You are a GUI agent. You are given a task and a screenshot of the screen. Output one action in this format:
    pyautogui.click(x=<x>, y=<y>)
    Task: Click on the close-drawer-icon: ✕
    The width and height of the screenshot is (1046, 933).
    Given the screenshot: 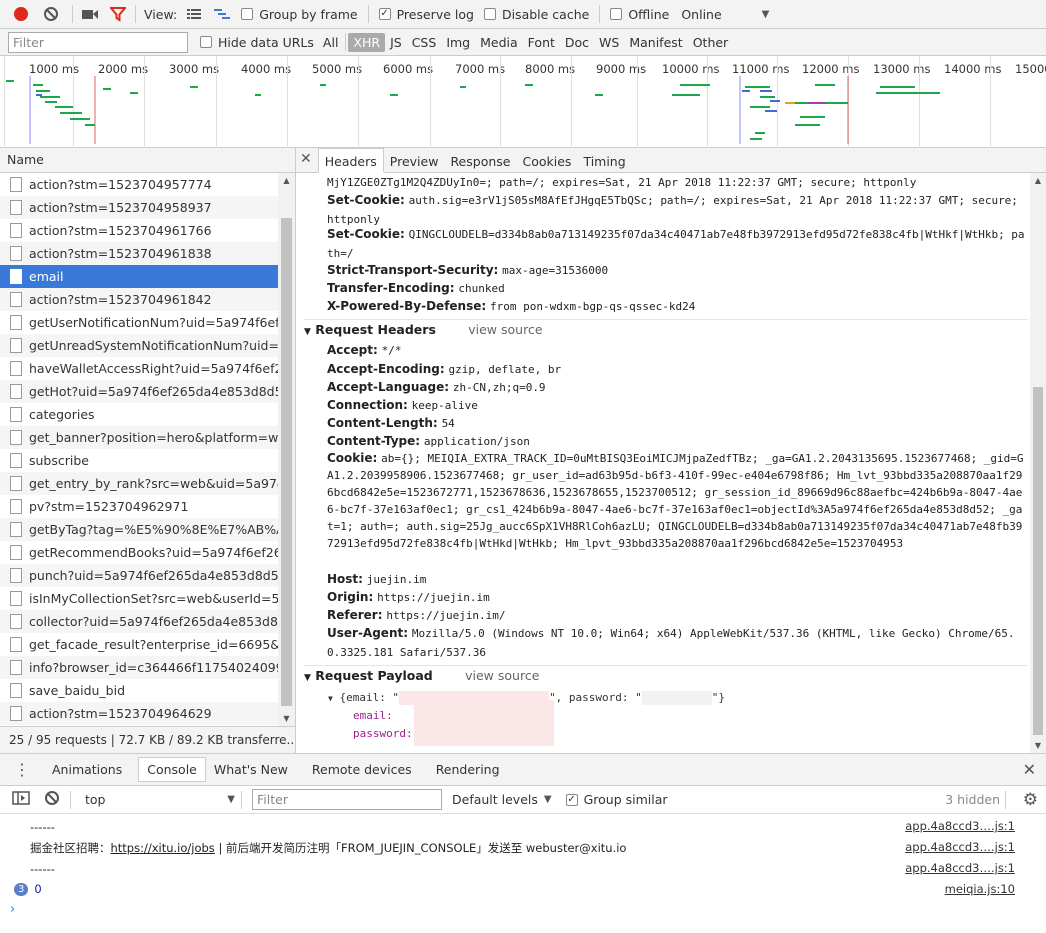 What is the action you would take?
    pyautogui.click(x=1029, y=769)
    